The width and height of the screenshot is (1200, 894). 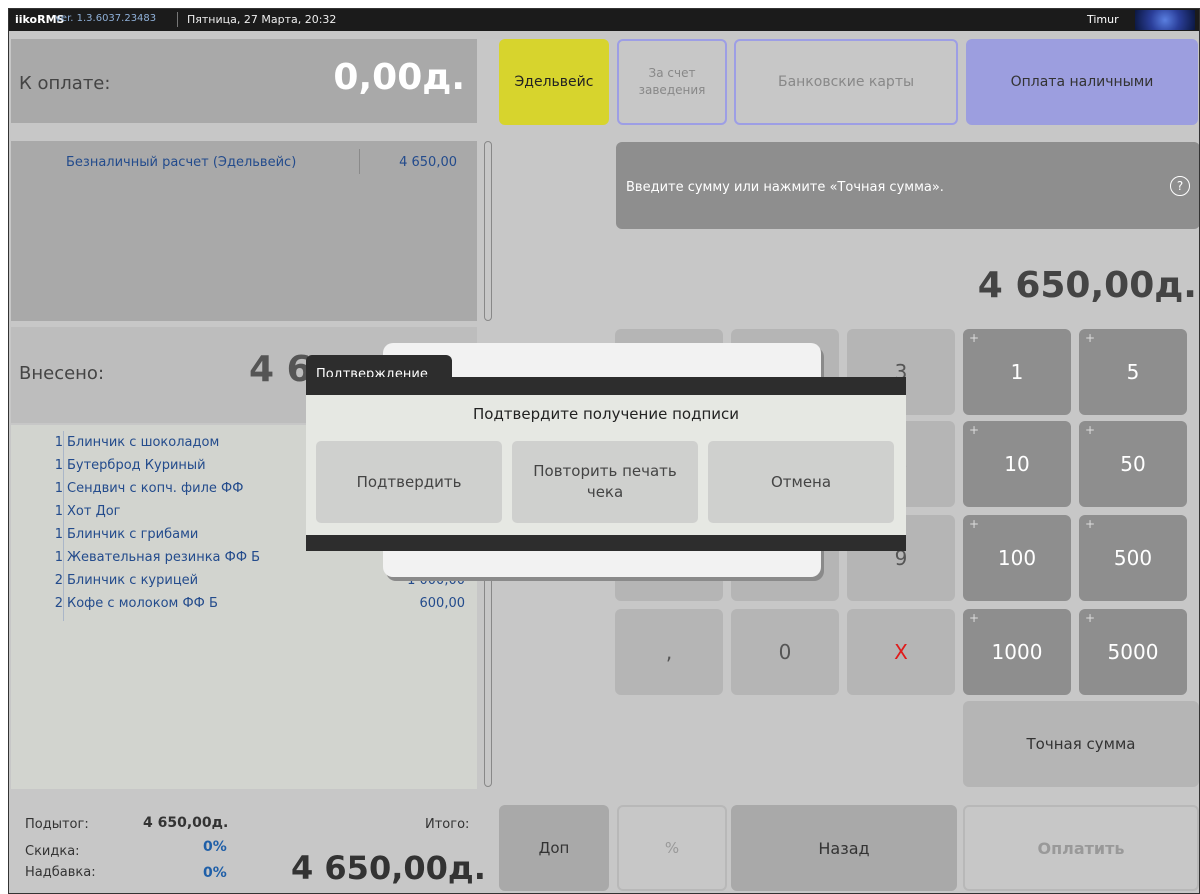 What do you see at coordinates (62, 373) in the screenshot?
I see `paid-label: Внесено:` at bounding box center [62, 373].